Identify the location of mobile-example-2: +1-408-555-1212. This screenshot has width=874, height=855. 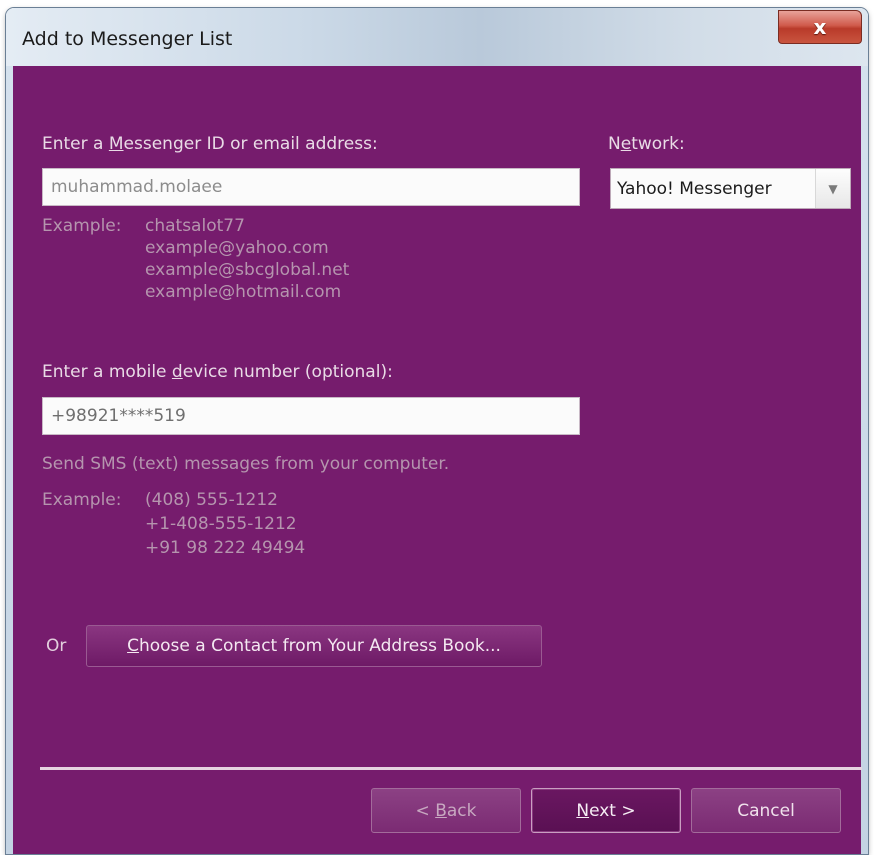
(221, 524).